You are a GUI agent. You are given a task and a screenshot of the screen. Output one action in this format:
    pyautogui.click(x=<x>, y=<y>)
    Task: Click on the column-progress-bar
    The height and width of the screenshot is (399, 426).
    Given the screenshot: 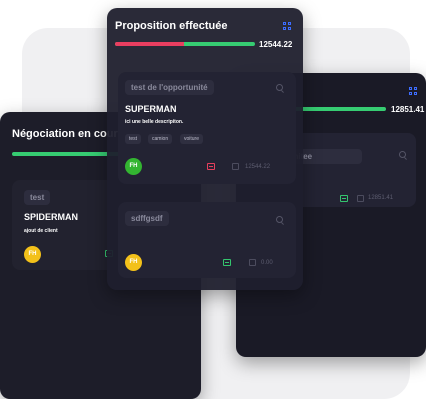 What is the action you would take?
    pyautogui.click(x=185, y=44)
    